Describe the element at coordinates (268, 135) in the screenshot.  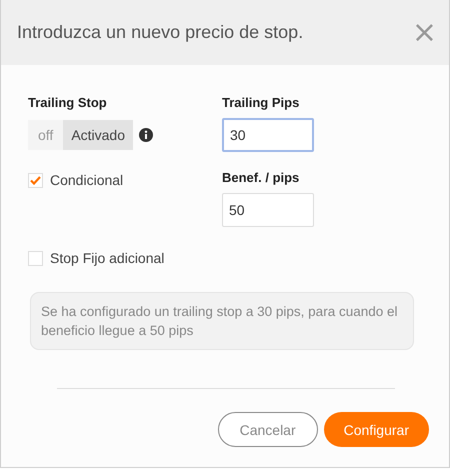
I see `input-field: 30` at that location.